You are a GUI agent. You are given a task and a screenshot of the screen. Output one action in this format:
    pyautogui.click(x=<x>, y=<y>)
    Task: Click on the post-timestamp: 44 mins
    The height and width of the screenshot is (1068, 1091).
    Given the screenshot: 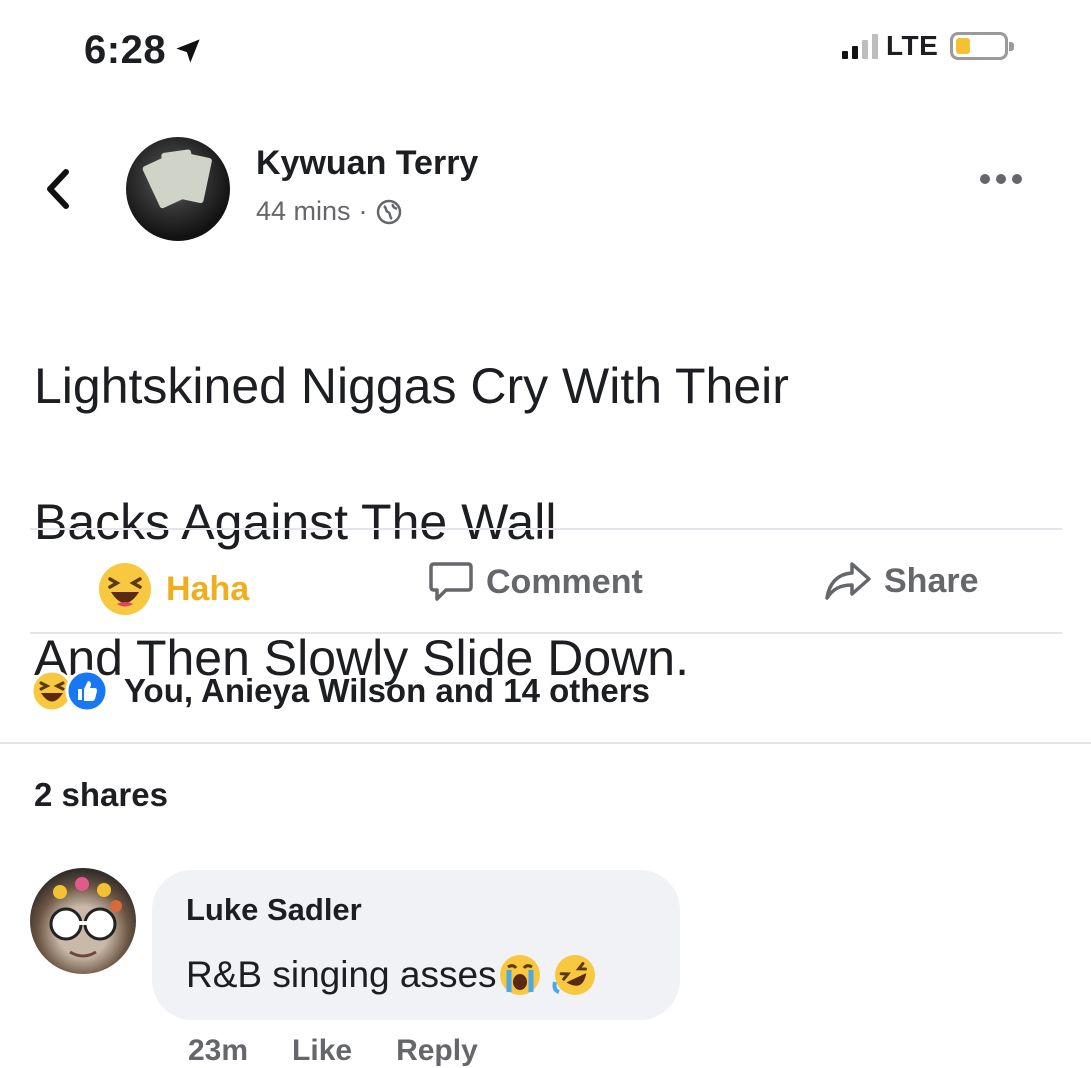 What is the action you would take?
    pyautogui.click(x=303, y=211)
    